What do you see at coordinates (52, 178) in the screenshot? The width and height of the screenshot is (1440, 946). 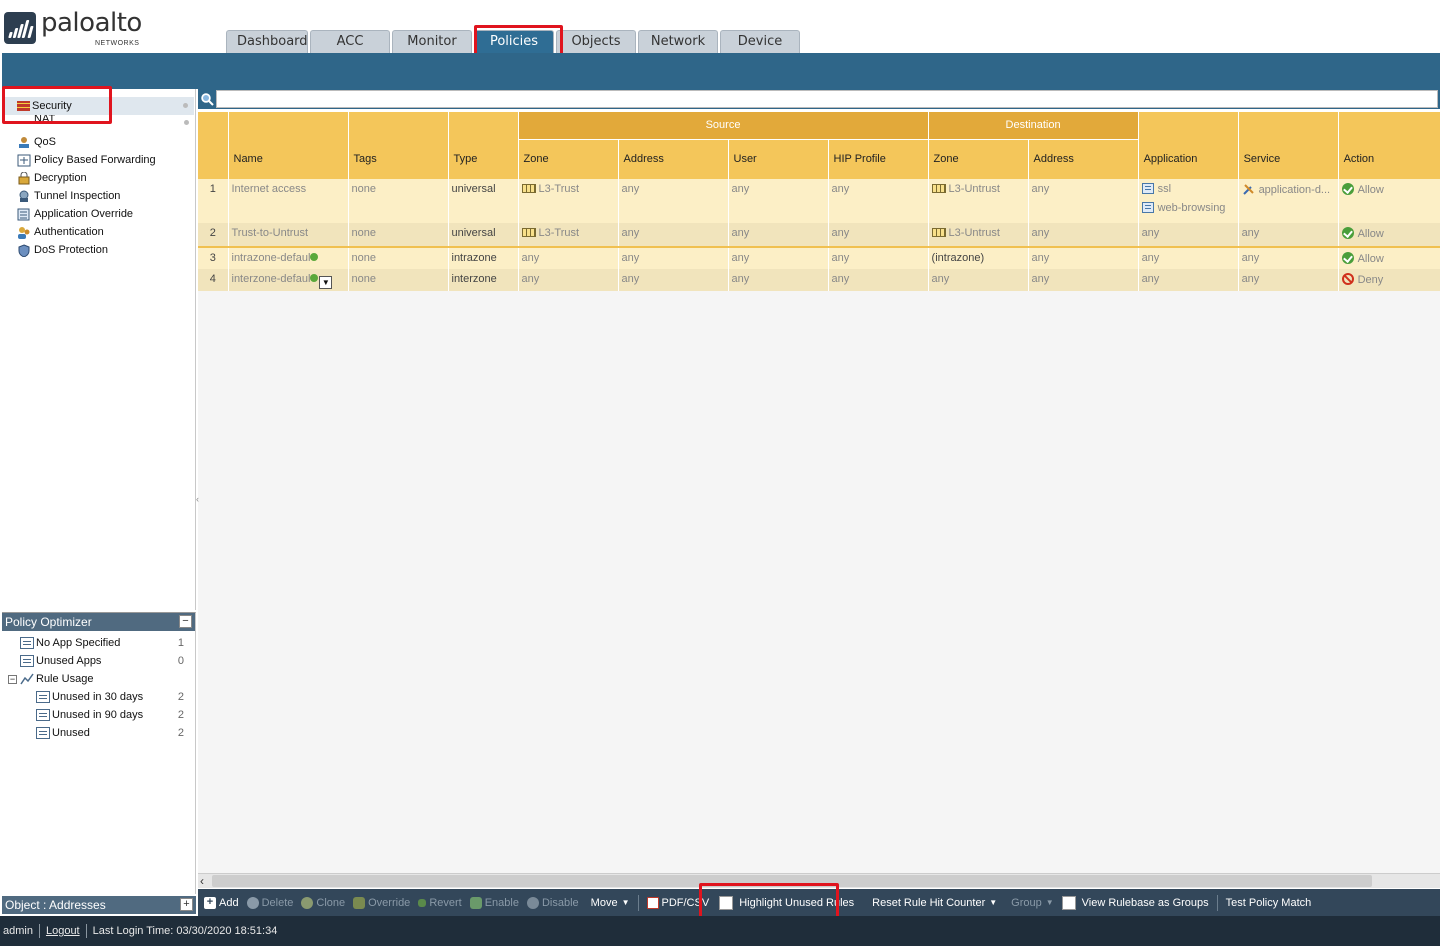 I see `nav-item-decryption: Decryption` at bounding box center [52, 178].